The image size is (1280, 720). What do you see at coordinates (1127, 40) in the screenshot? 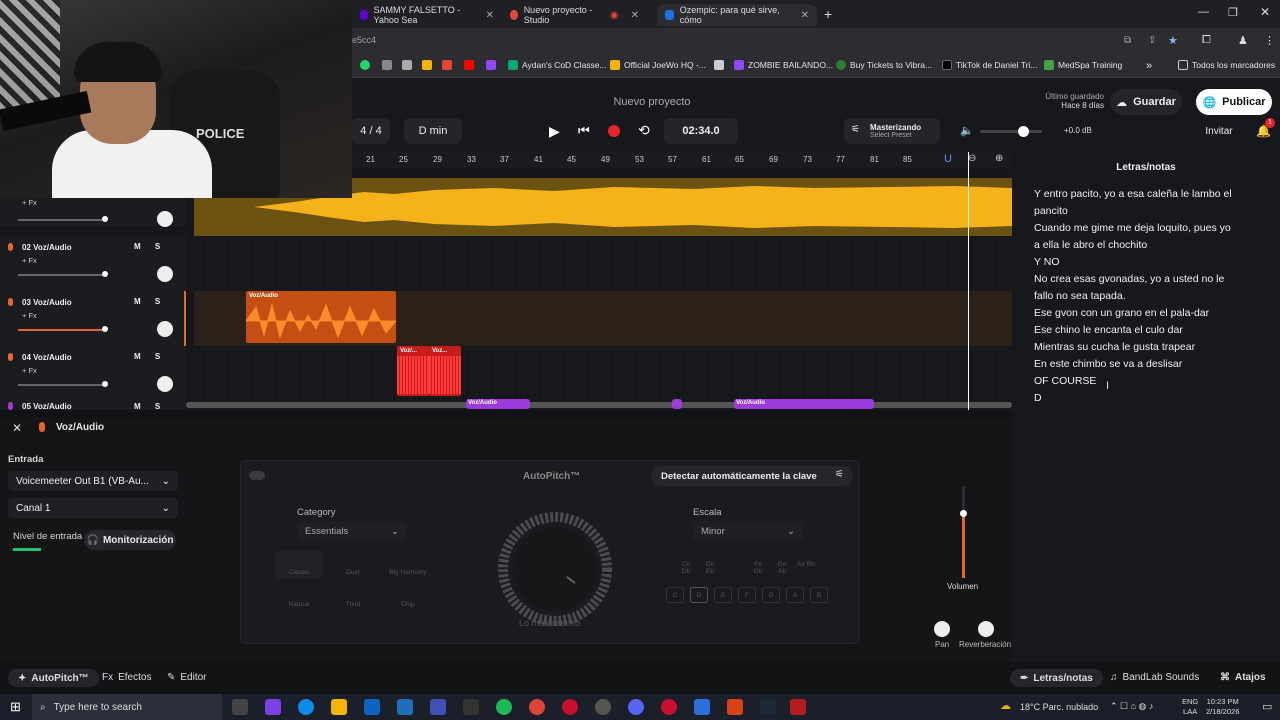
I see `translate-icon: ⧉` at bounding box center [1127, 40].